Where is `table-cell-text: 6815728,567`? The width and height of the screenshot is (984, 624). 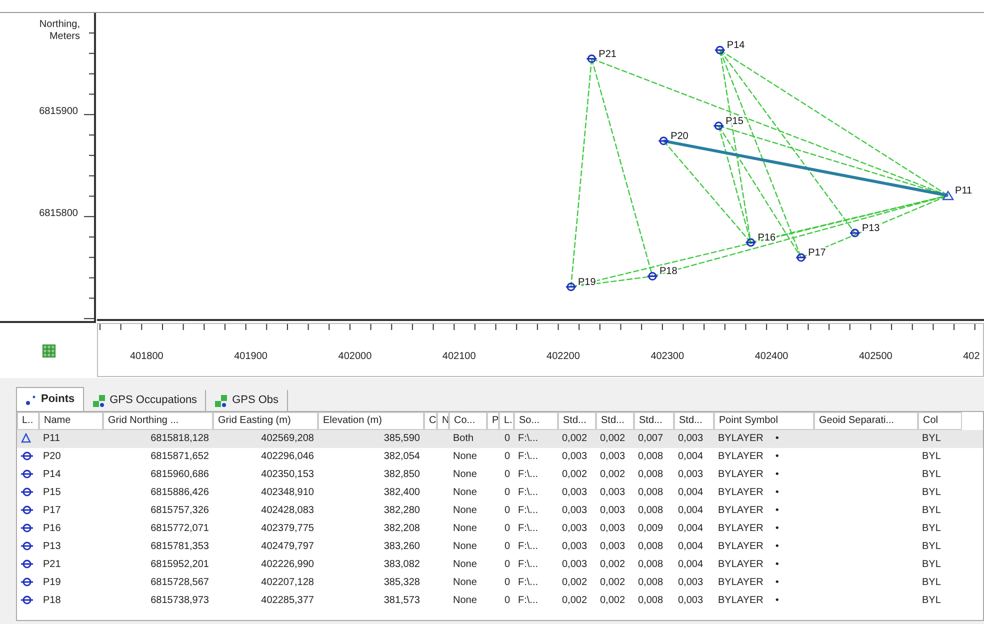 table-cell-text: 6815728,567 is located at coordinates (180, 583).